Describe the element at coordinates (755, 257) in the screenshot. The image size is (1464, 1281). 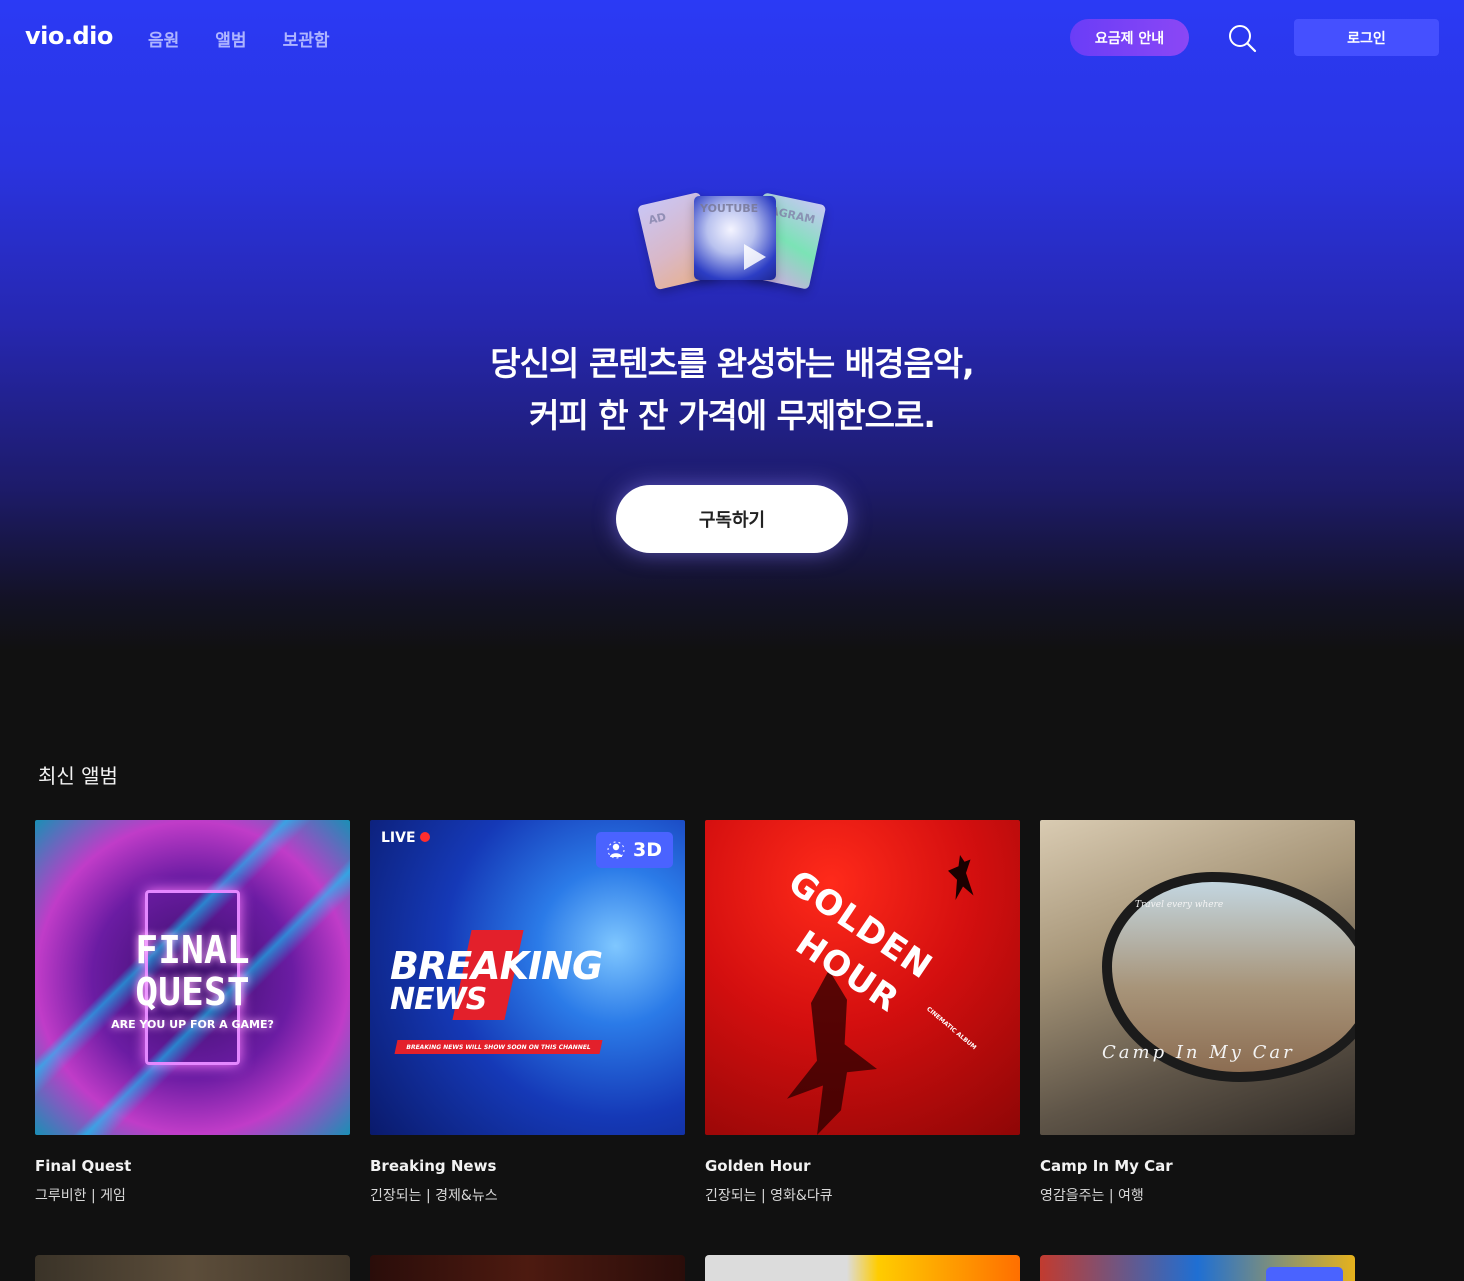
I see `play-icon` at that location.